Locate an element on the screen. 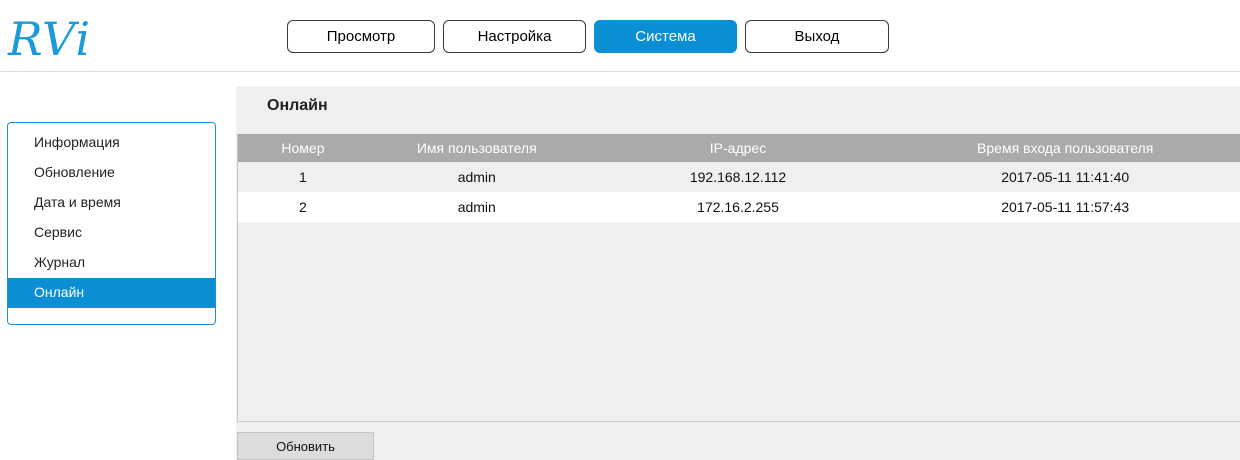  top-navigation: Просмотр Настройка Система Выход is located at coordinates (588, 36).